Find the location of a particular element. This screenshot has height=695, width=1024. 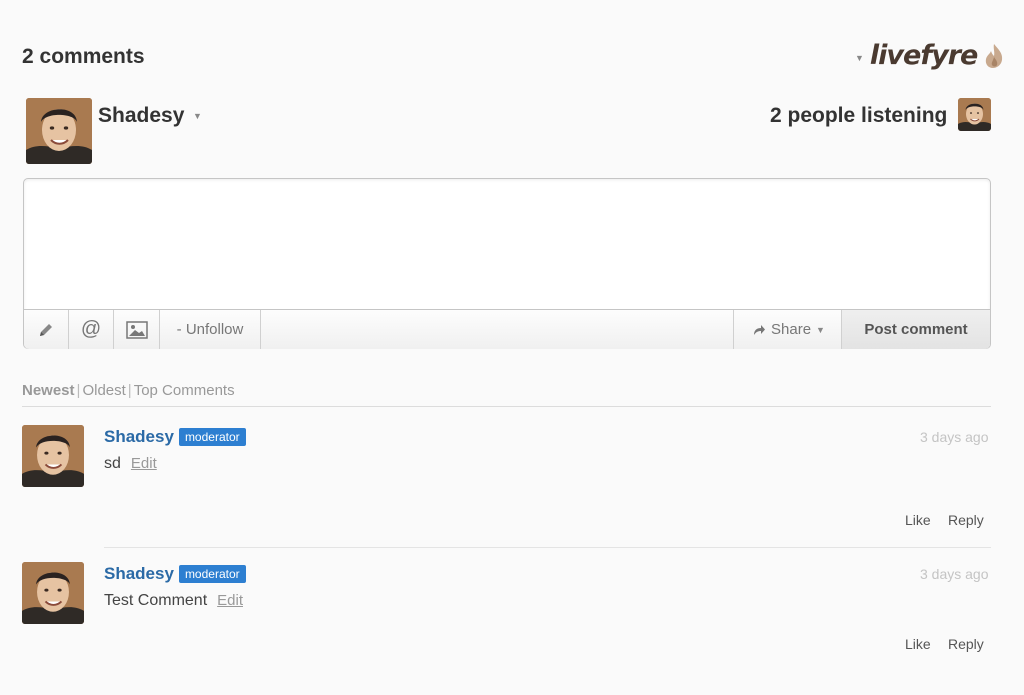

unfollow-button: - Unfollow is located at coordinates (210, 329).